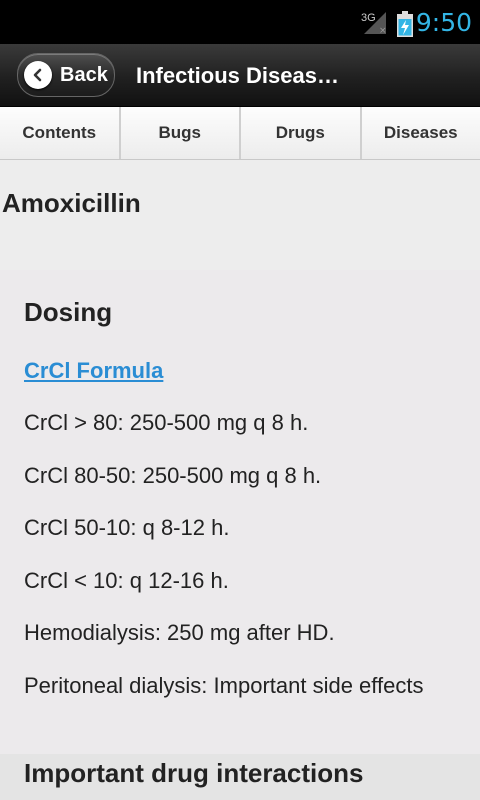  I want to click on nav-tabs: Contents Bugs Drugs Diseases, so click(240, 133).